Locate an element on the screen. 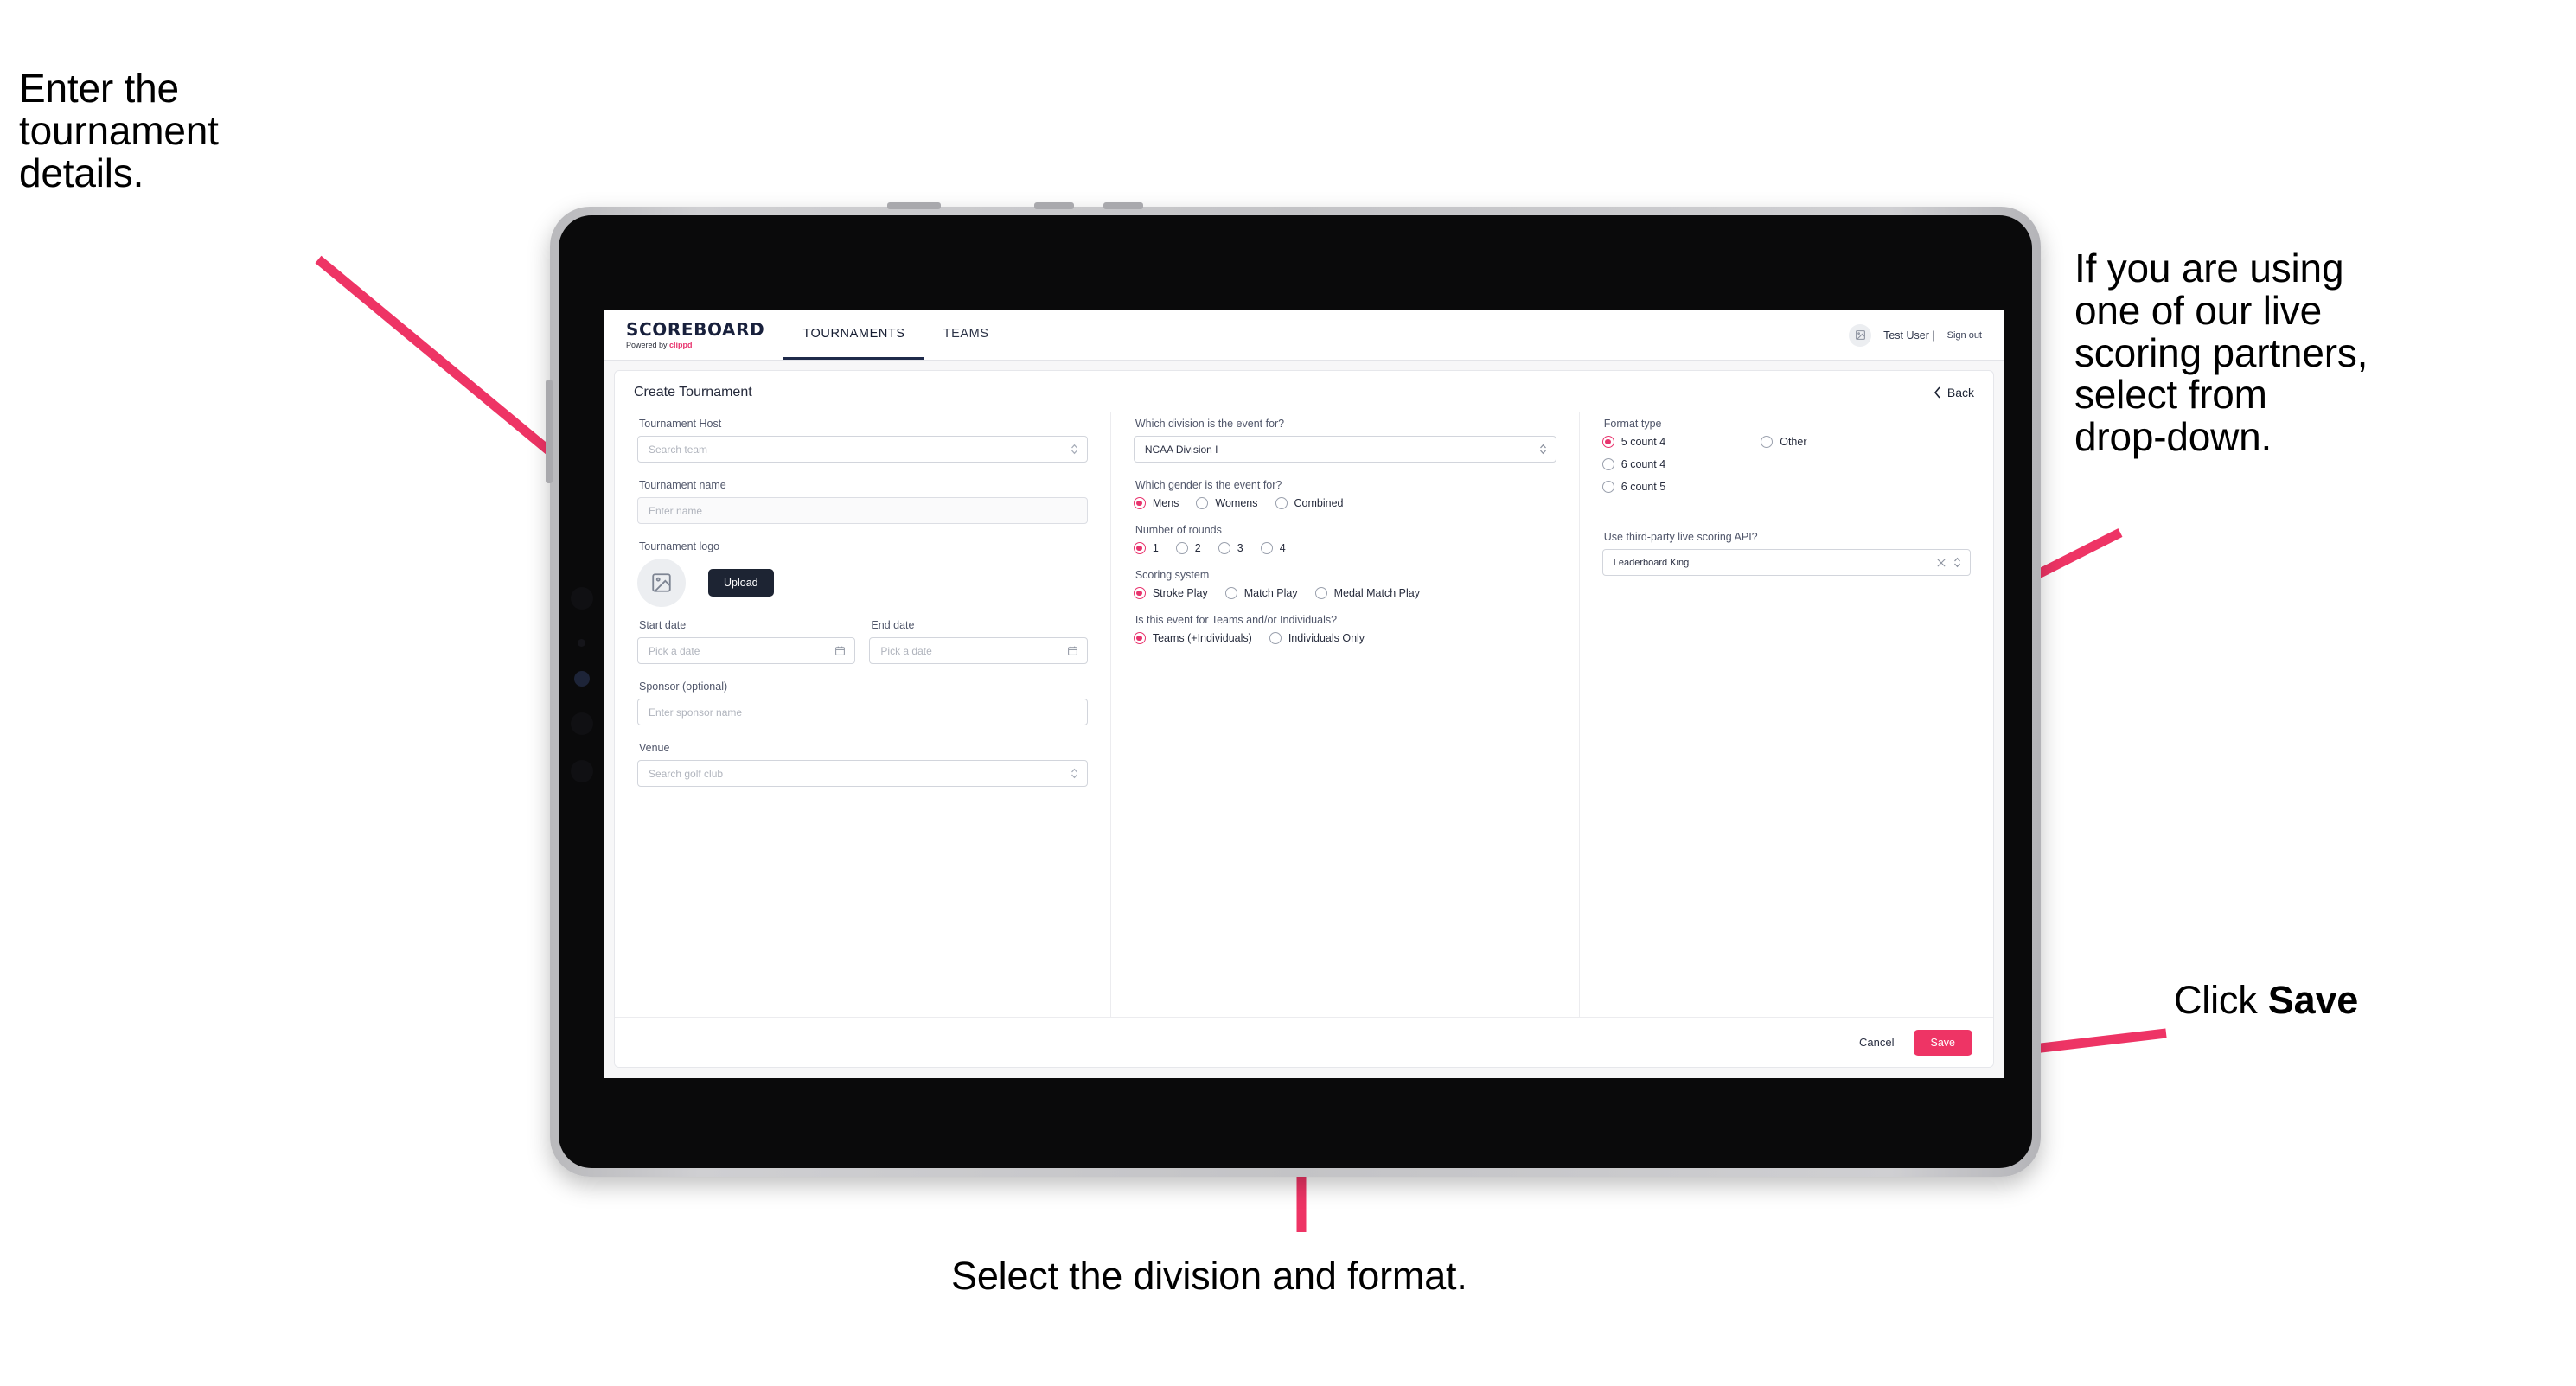  radio-gender-mens: Mens is located at coordinates (1156, 503).